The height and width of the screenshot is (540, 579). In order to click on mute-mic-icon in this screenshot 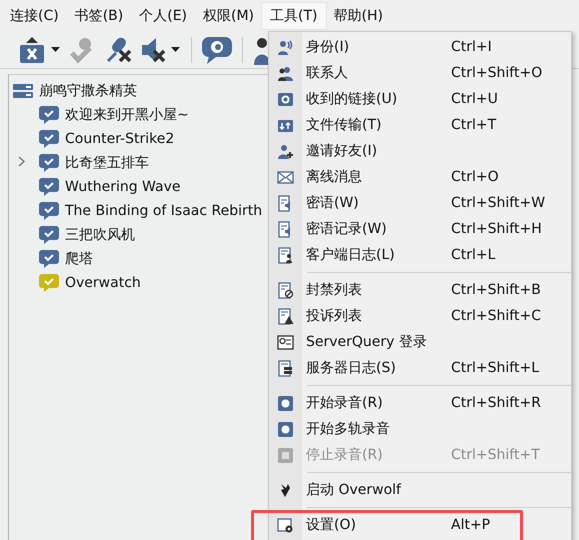, I will do `click(119, 50)`.